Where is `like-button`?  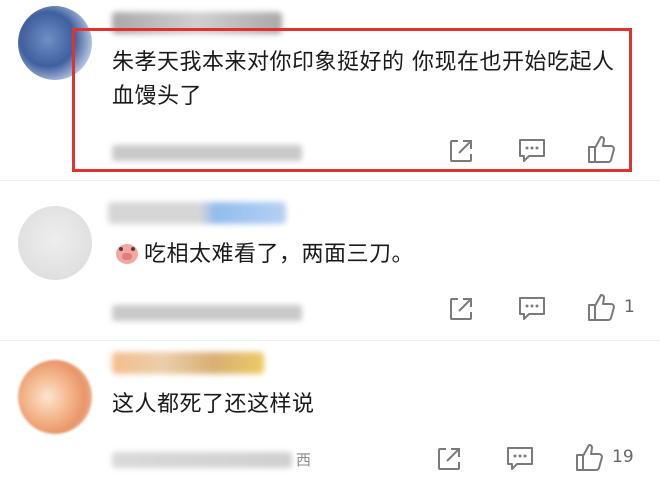
like-button is located at coordinates (605, 149).